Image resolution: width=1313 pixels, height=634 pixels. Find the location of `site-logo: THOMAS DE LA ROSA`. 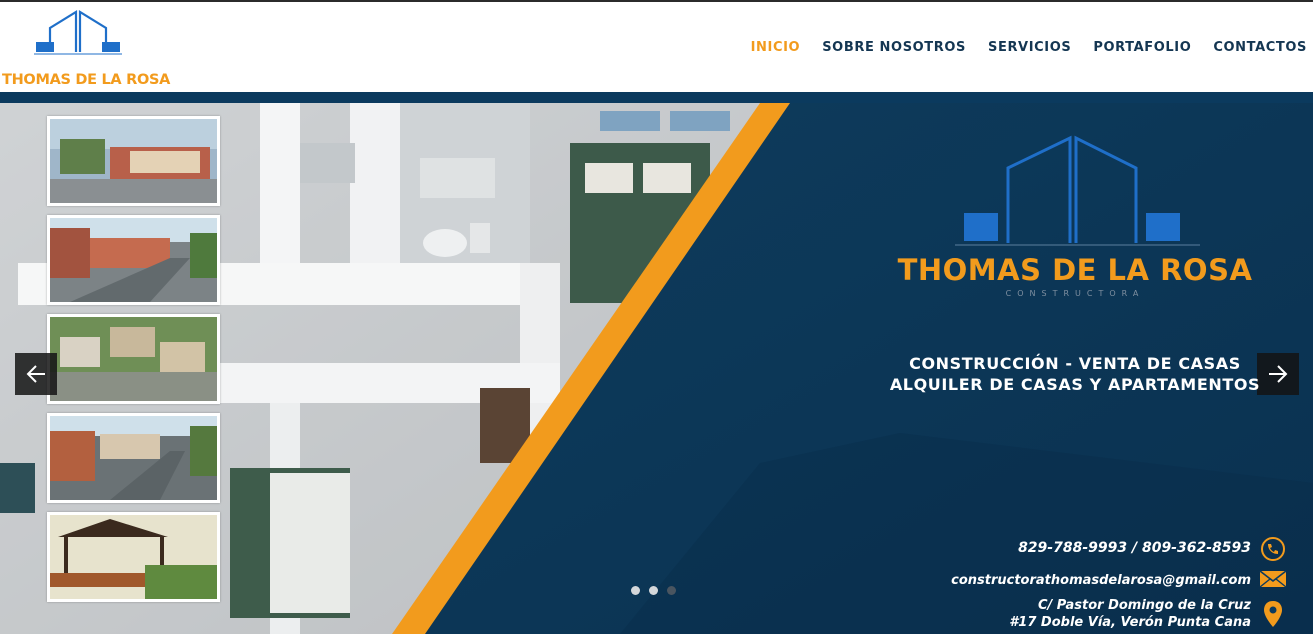

site-logo: THOMAS DE LA ROSA is located at coordinates (85, 48).